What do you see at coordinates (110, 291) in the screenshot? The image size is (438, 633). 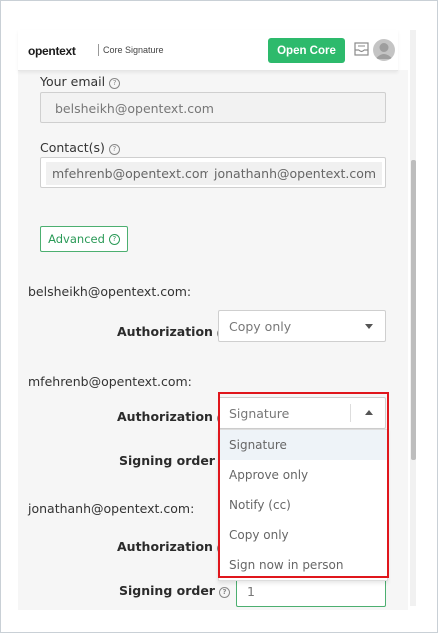 I see `recipient-heading: belsheikh@opentext.com:` at bounding box center [110, 291].